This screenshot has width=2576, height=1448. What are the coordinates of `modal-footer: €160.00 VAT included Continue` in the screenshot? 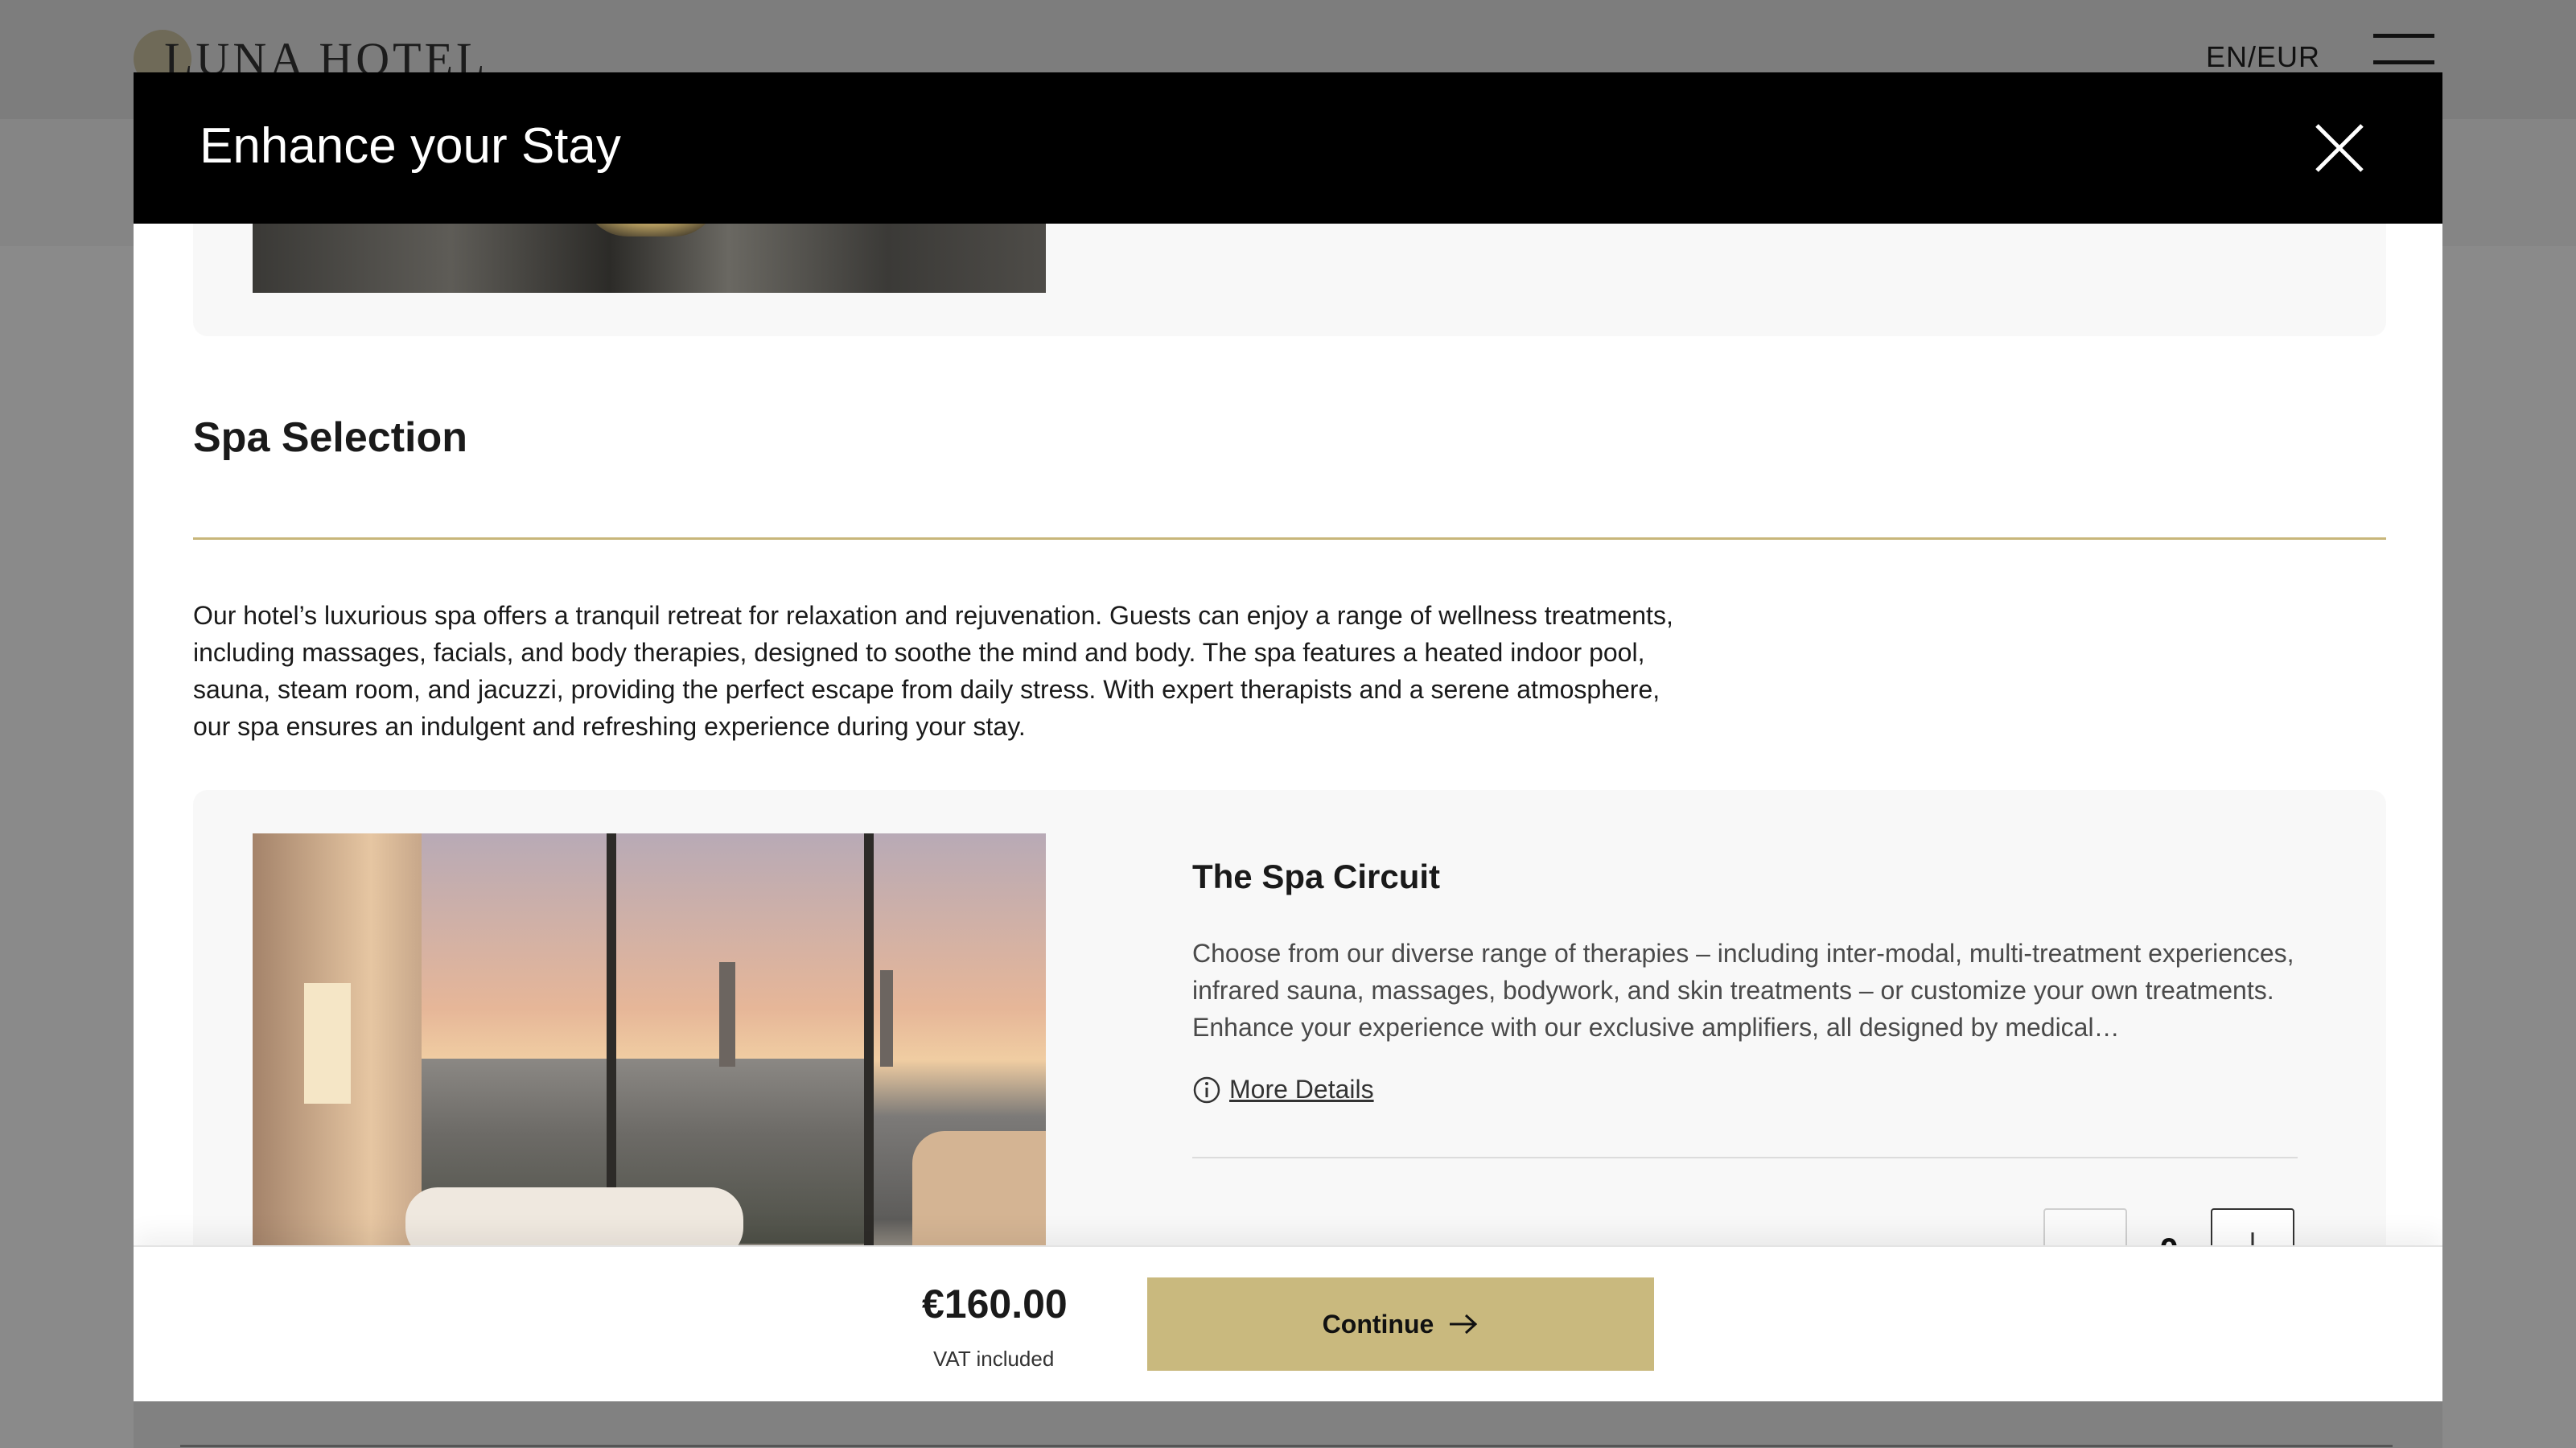 It's located at (1288, 1323).